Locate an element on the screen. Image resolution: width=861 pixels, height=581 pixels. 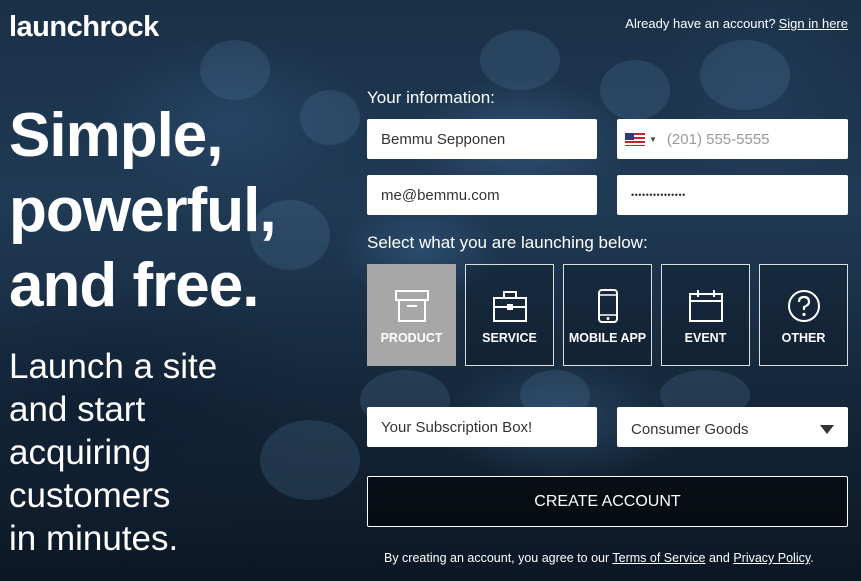
email-field: me@bemmu.com is located at coordinates (482, 195).